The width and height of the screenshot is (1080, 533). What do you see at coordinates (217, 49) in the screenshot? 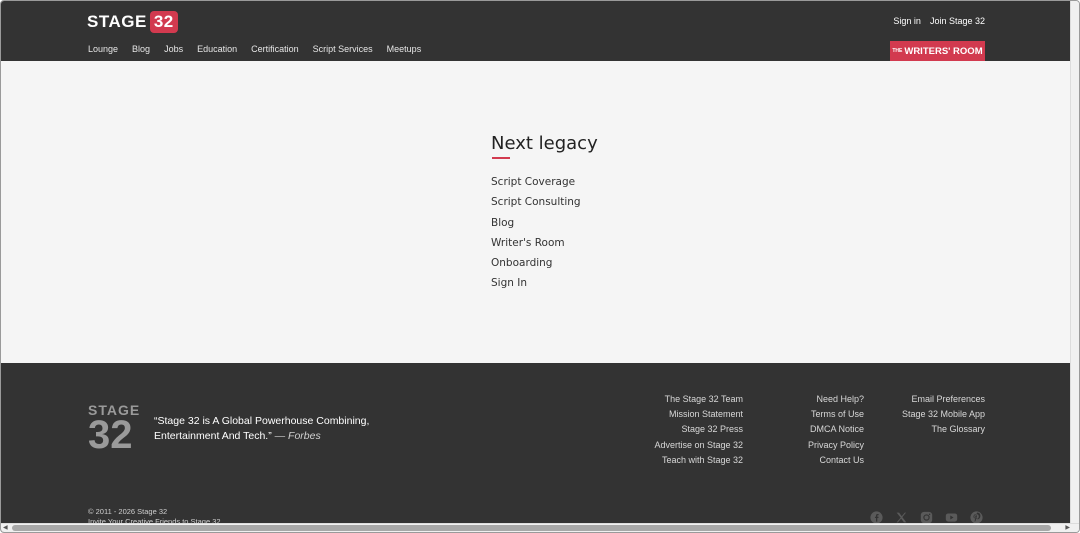
I see `nav-education: Education` at bounding box center [217, 49].